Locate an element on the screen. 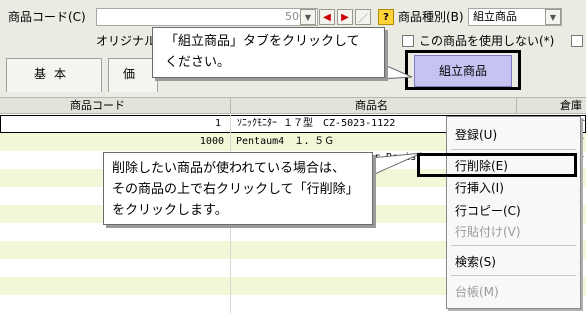 Image resolution: width=586 pixels, height=316 pixels. menu-item-paste-row: 行貼付け(V) is located at coordinates (488, 232).